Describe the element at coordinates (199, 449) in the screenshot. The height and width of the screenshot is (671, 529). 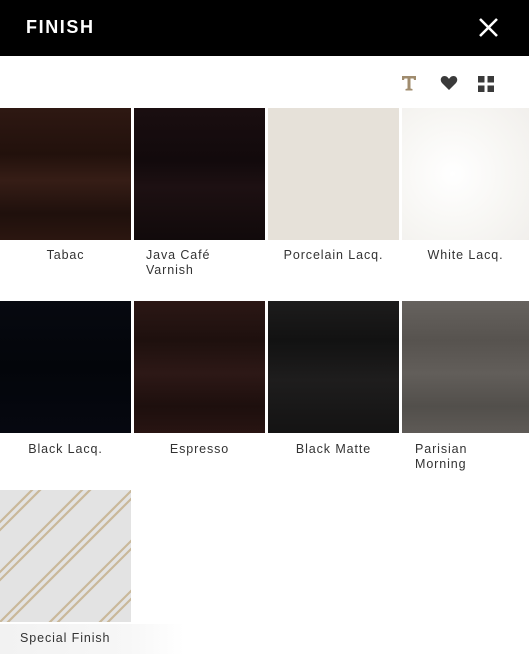
I see `finish-label-espresso: Espresso` at that location.